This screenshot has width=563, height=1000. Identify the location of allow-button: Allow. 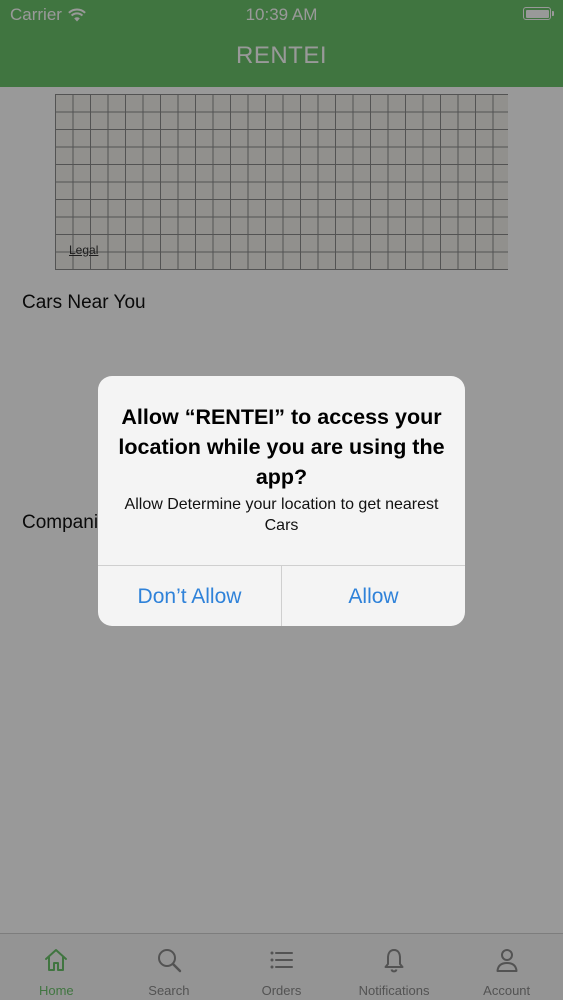
(373, 596).